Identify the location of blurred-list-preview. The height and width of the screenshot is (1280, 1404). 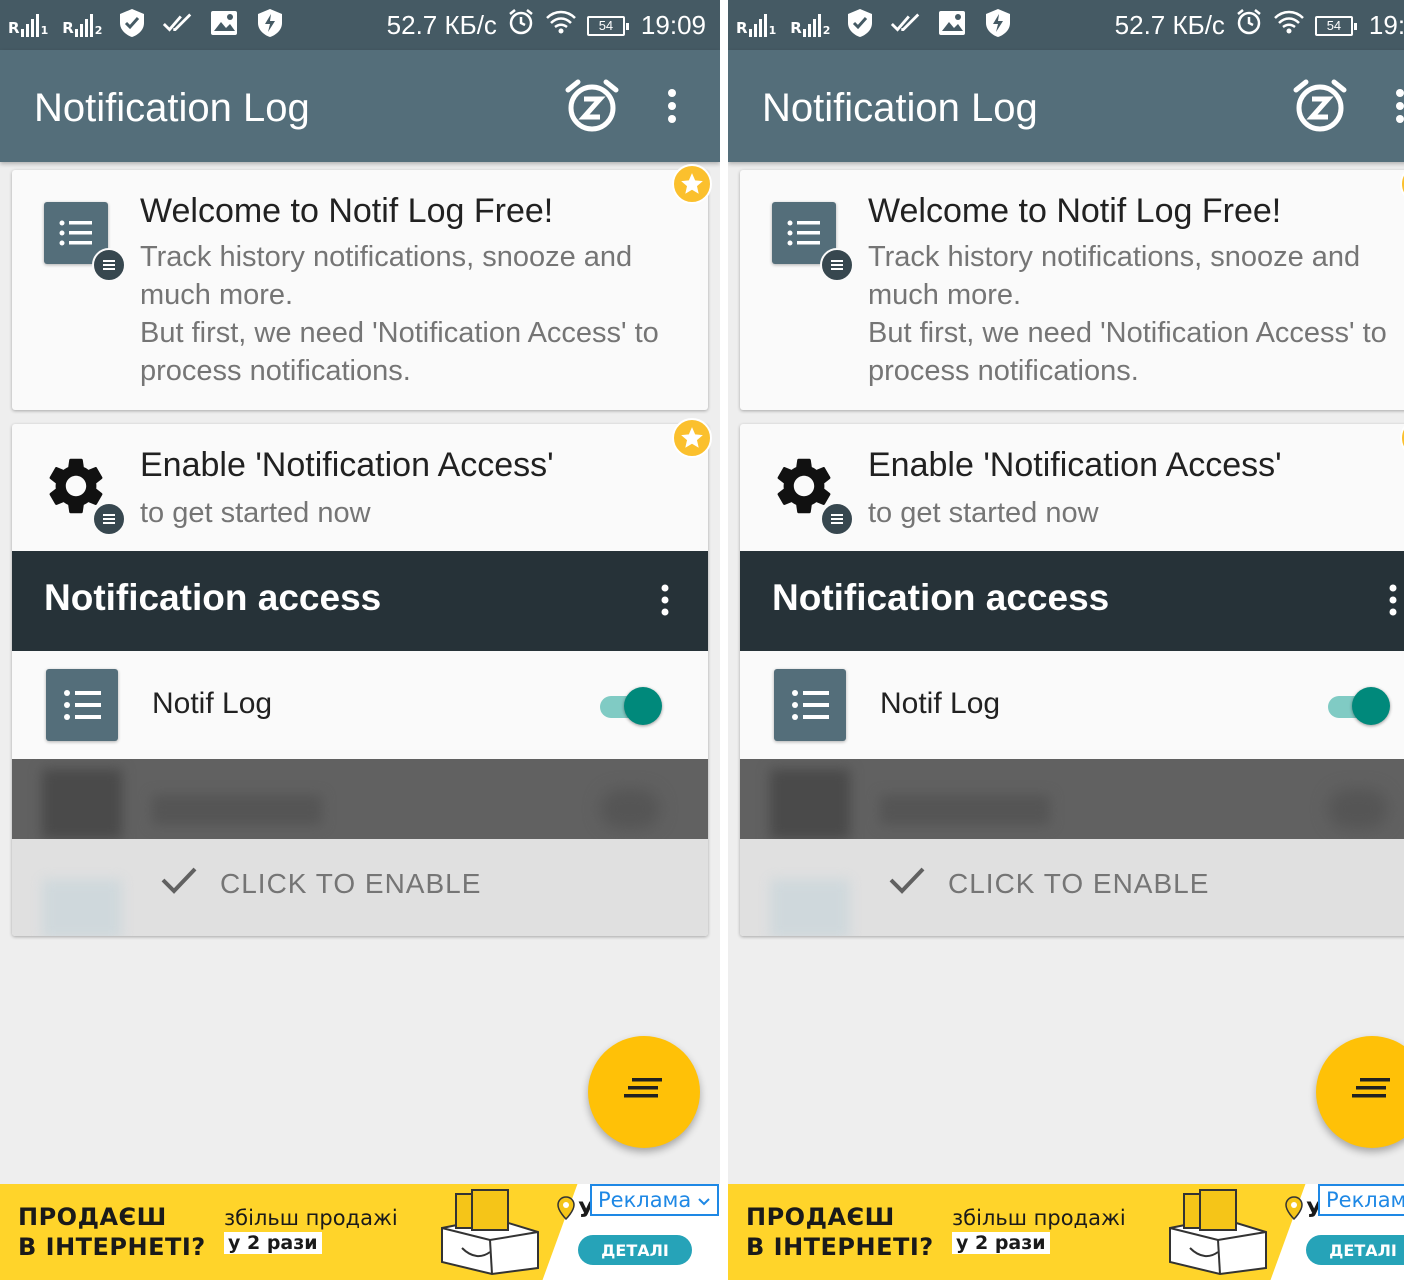
(360, 799).